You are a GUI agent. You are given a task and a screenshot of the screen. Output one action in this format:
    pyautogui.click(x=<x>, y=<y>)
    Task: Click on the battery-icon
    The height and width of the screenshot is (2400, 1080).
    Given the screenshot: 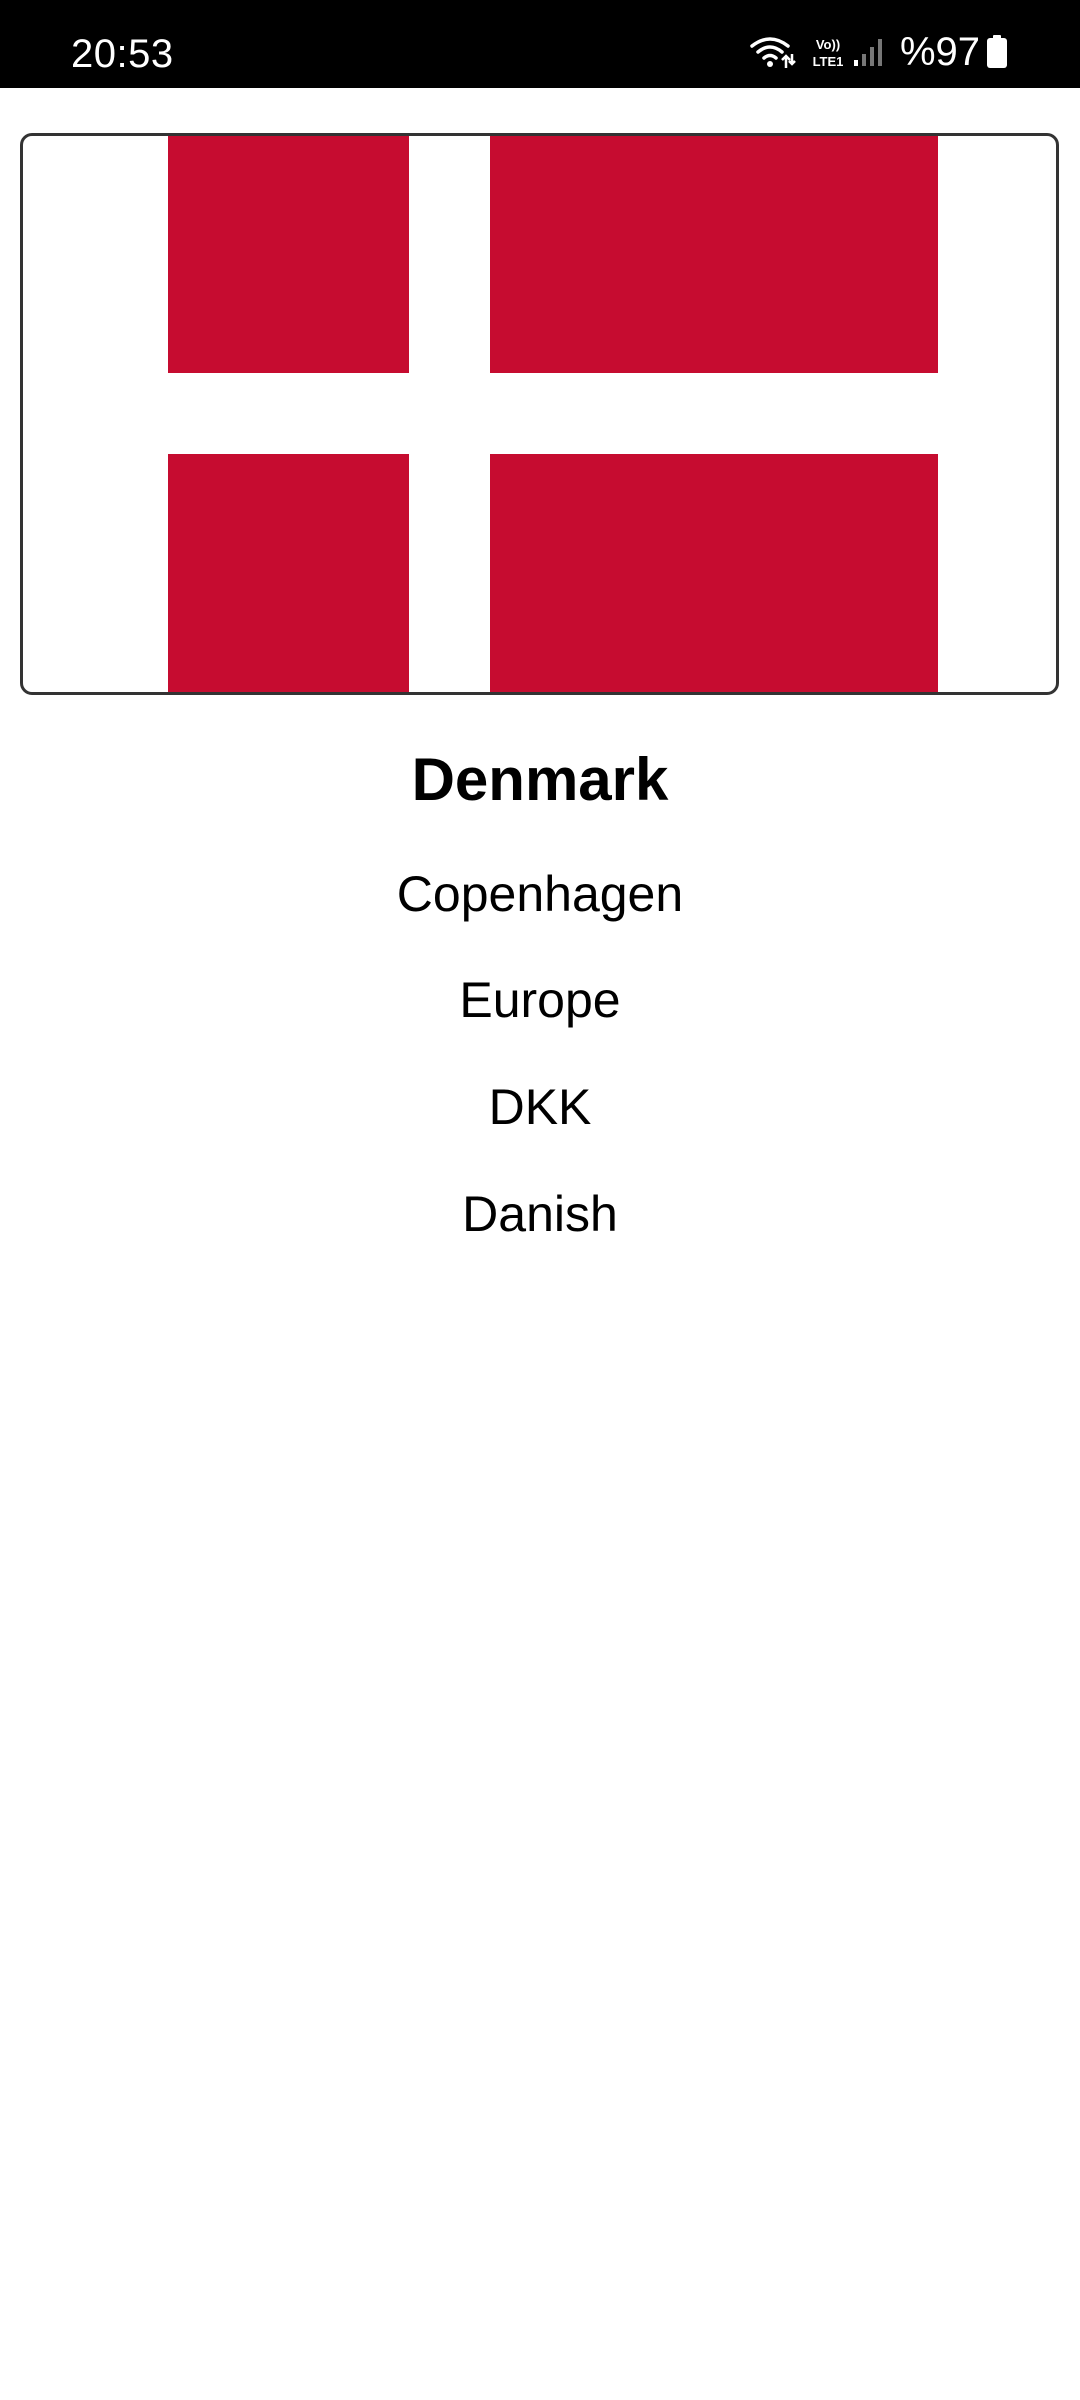 What is the action you would take?
    pyautogui.click(x=997, y=51)
    